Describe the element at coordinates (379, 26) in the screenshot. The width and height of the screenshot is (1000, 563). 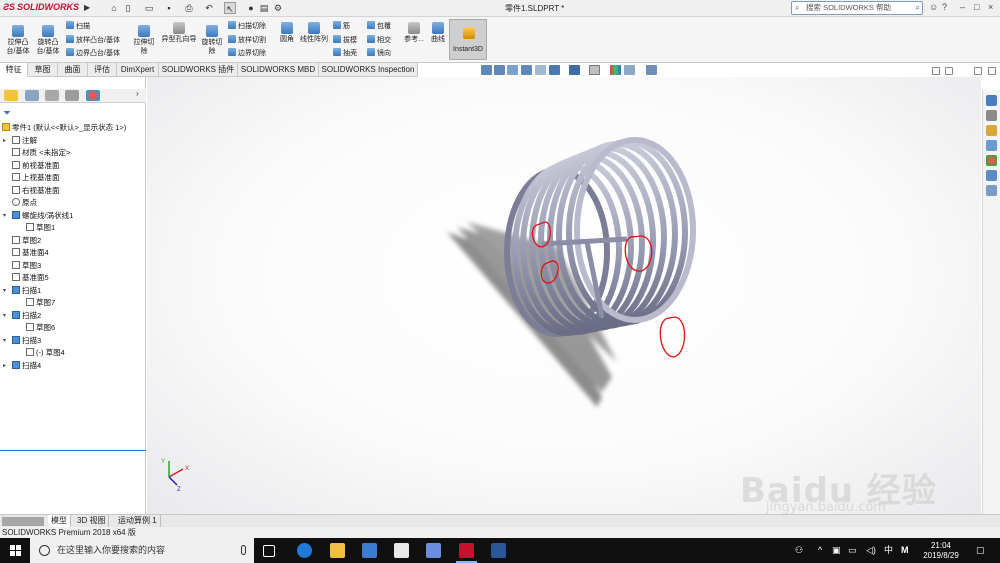
I see `wrap-button: 包覆` at that location.